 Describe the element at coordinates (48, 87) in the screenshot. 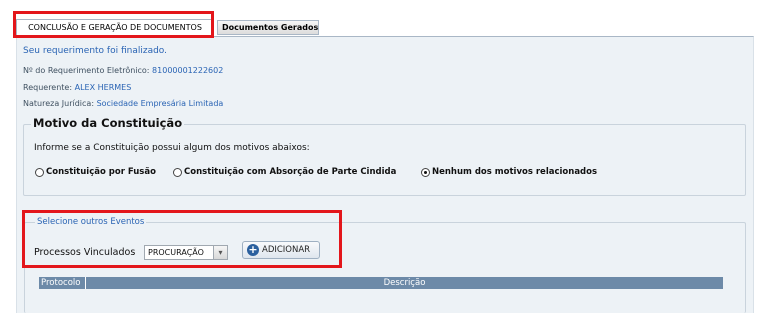

I see `requerente-label: Requerente:` at that location.